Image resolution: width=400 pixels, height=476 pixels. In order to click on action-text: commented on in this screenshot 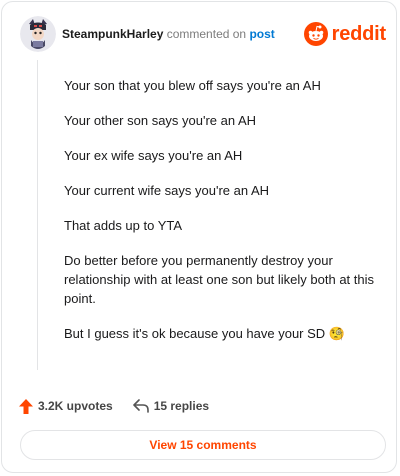, I will do `click(206, 34)`.